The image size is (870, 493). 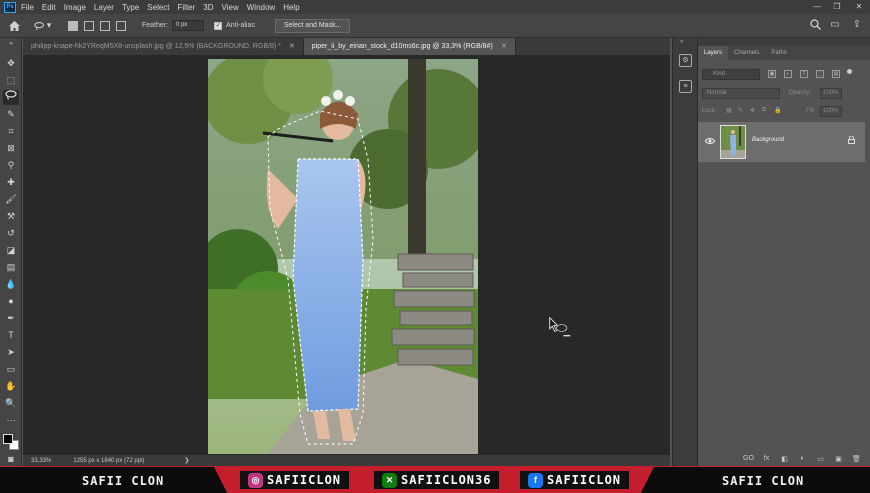 What do you see at coordinates (859, 6) in the screenshot?
I see `close-window-button: ✕` at bounding box center [859, 6].